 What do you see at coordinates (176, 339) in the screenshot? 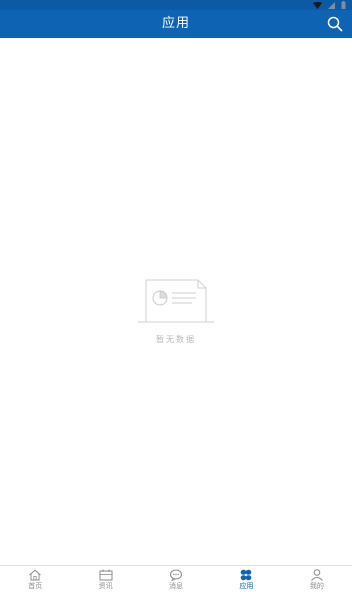
I see `empty-state-text: 暂无数据` at bounding box center [176, 339].